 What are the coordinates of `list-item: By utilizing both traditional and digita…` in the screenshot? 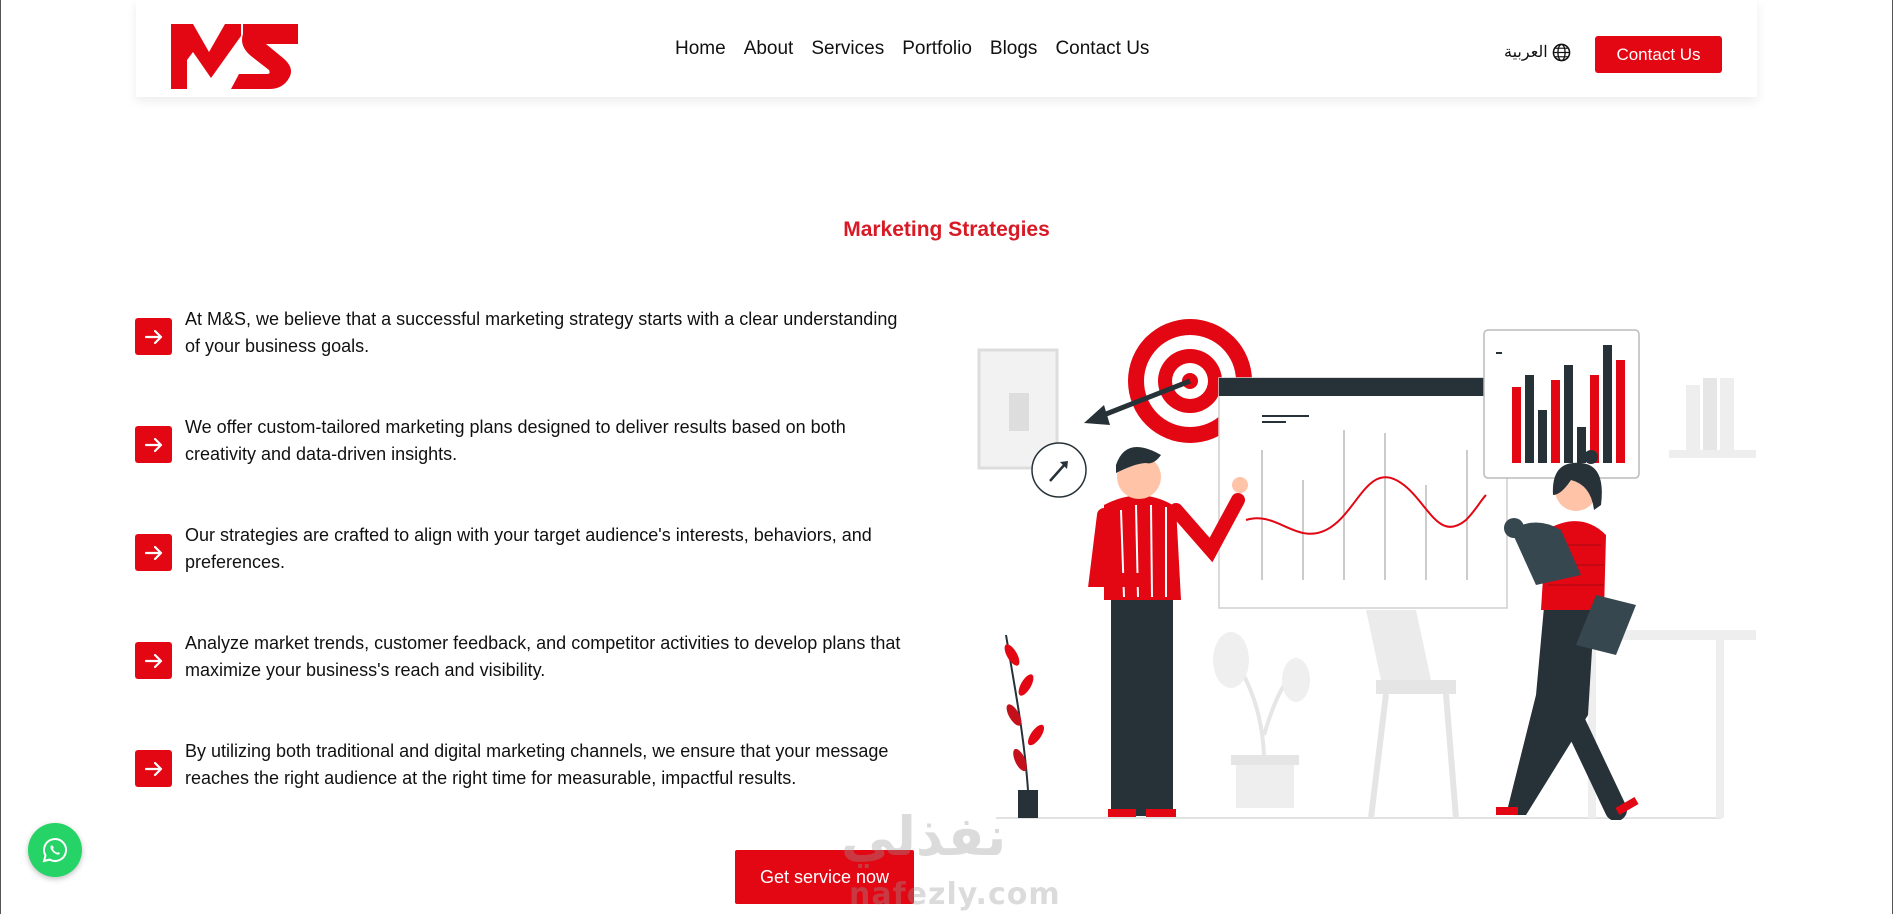 It's located at (525, 765).